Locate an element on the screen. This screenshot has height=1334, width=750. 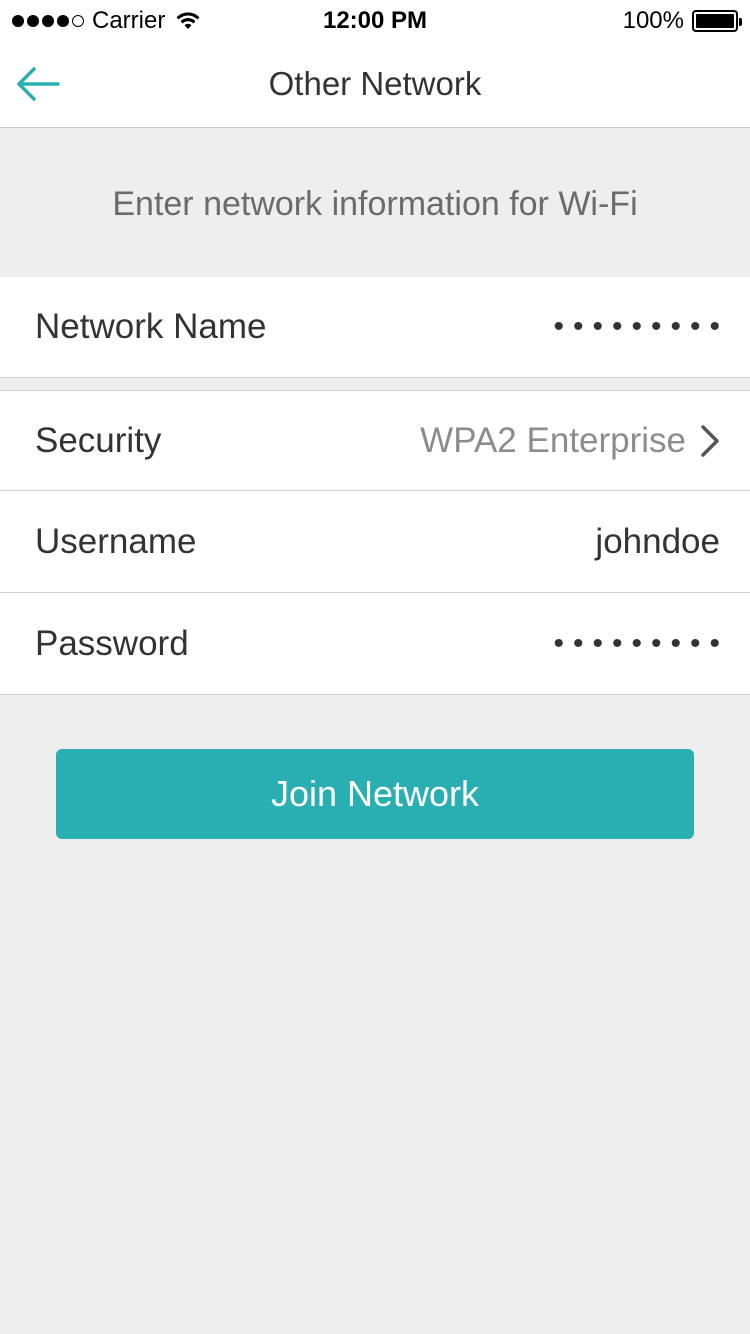
password-value: ••••••••• is located at coordinates (641, 643).